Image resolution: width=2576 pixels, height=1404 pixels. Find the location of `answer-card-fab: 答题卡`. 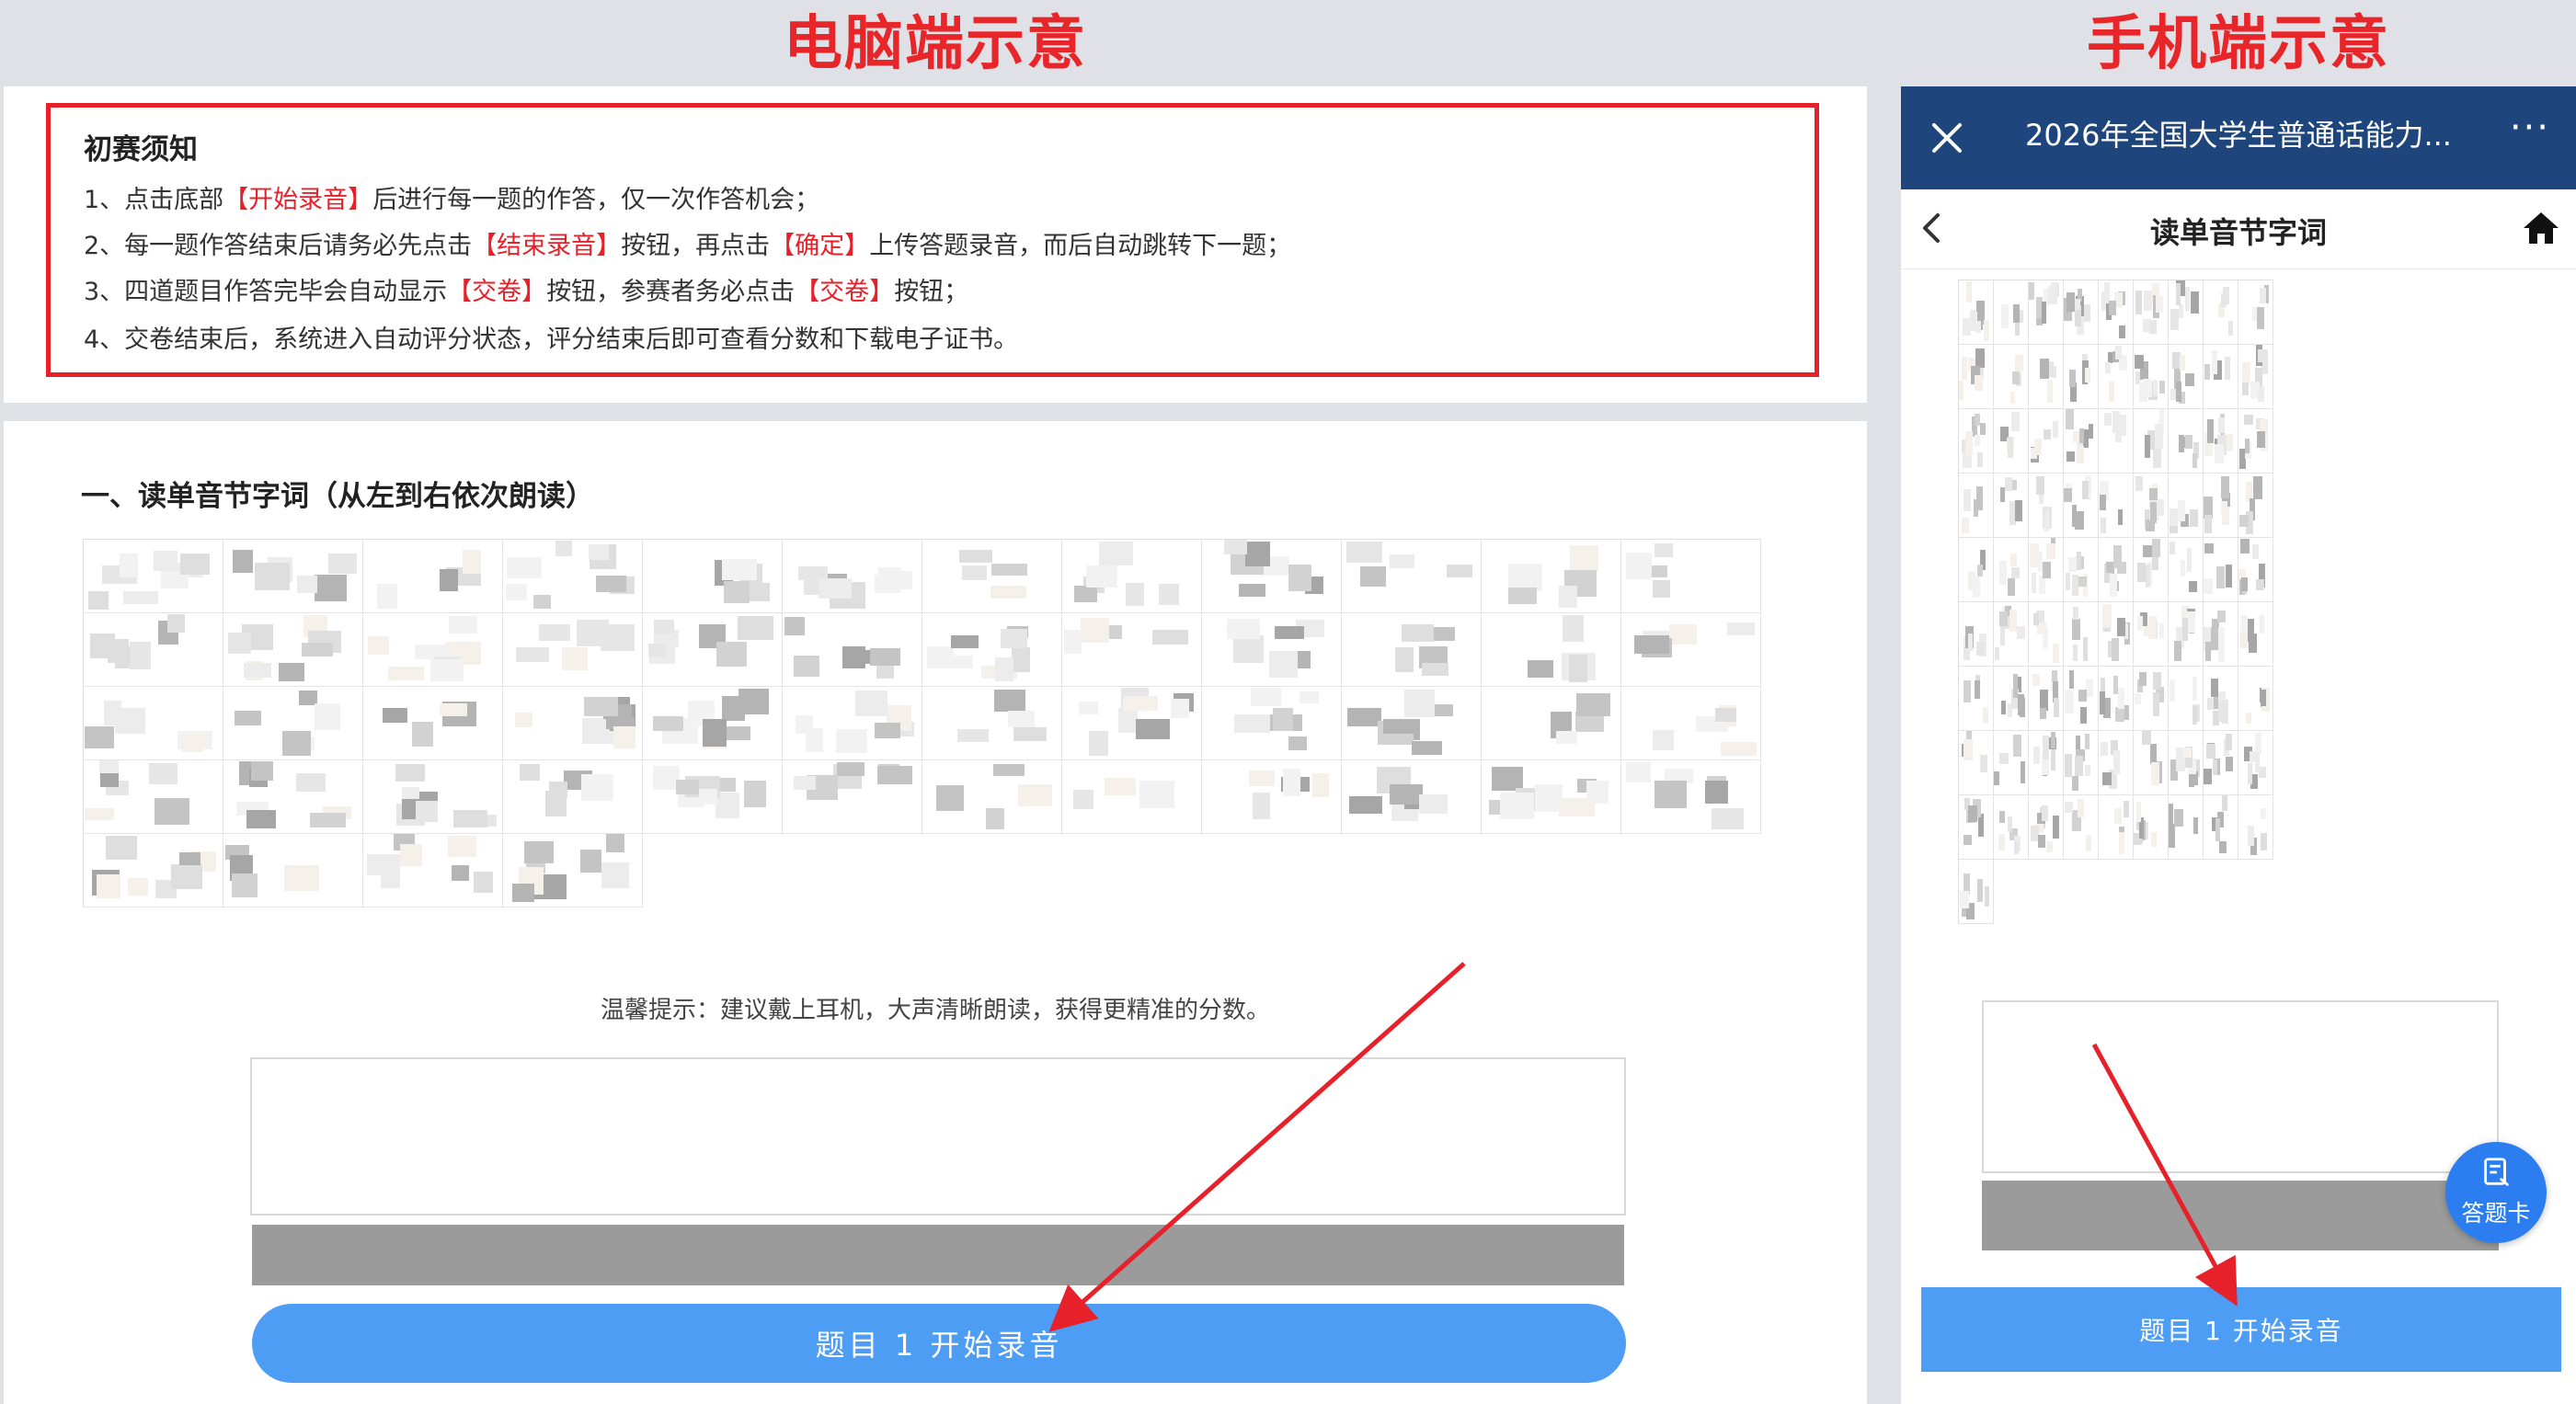

answer-card-fab: 答题卡 is located at coordinates (2496, 1192).